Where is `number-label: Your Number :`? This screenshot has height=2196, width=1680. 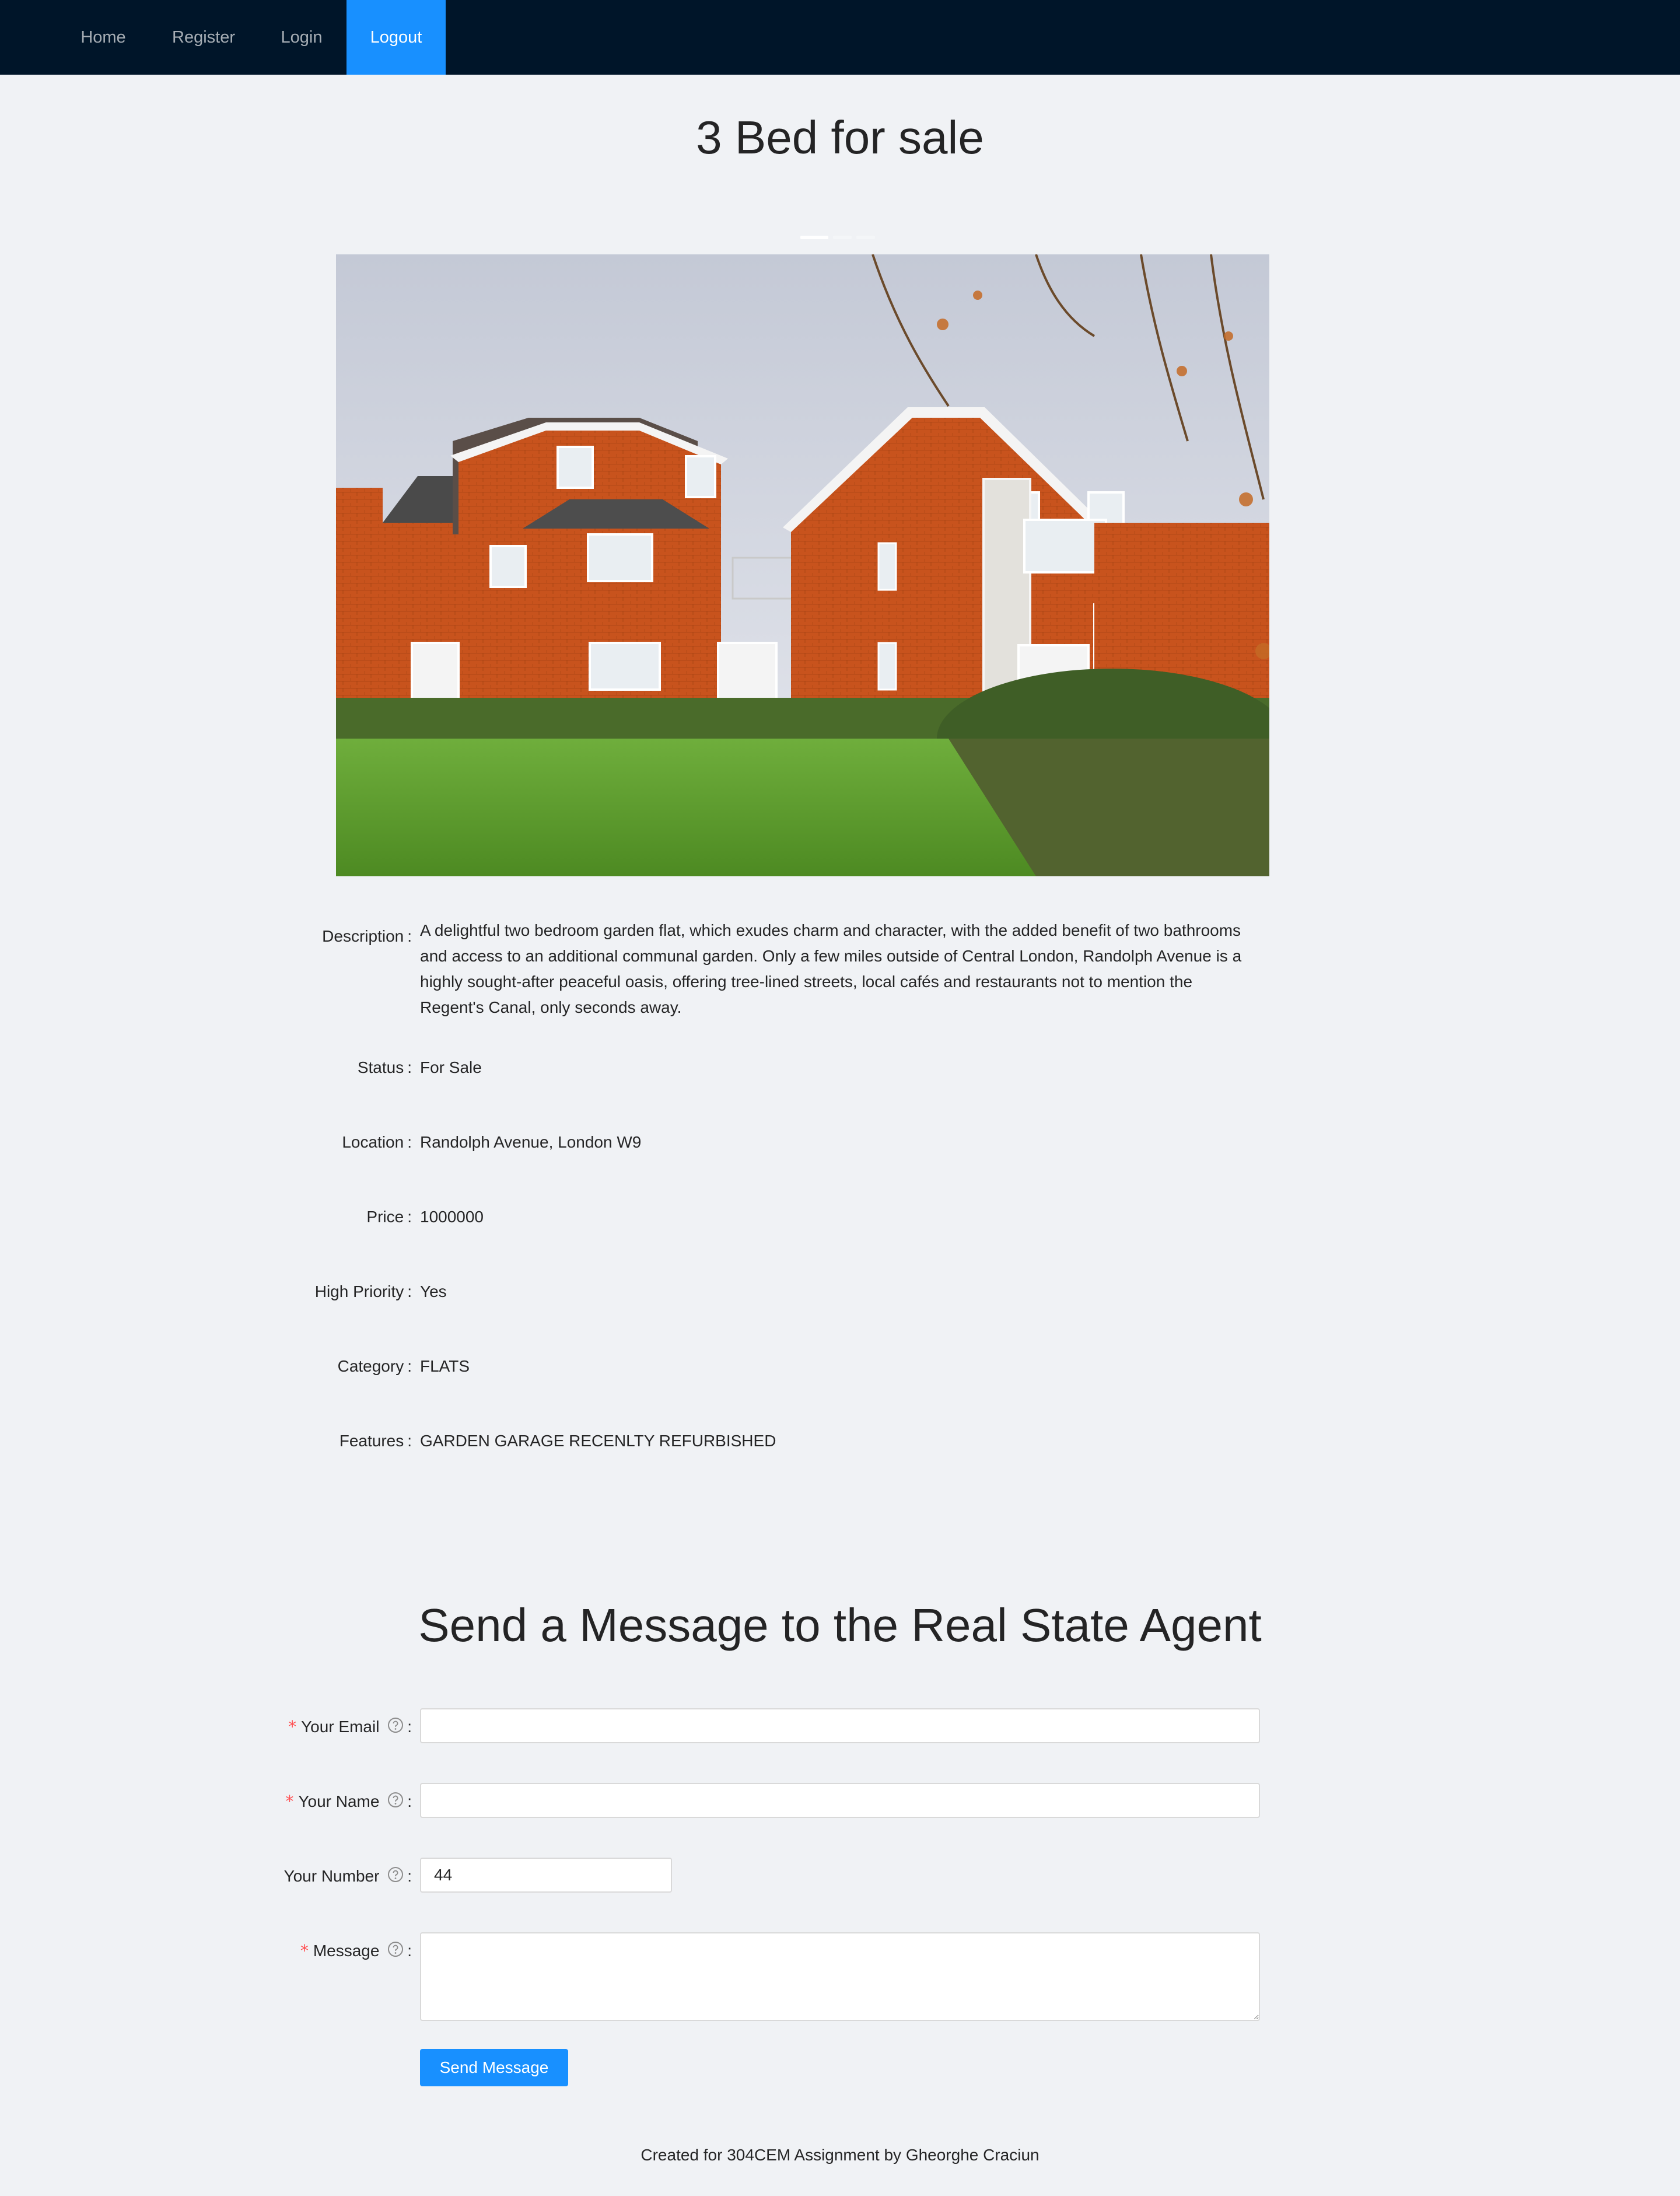
number-label: Your Number : is located at coordinates (237, 1876).